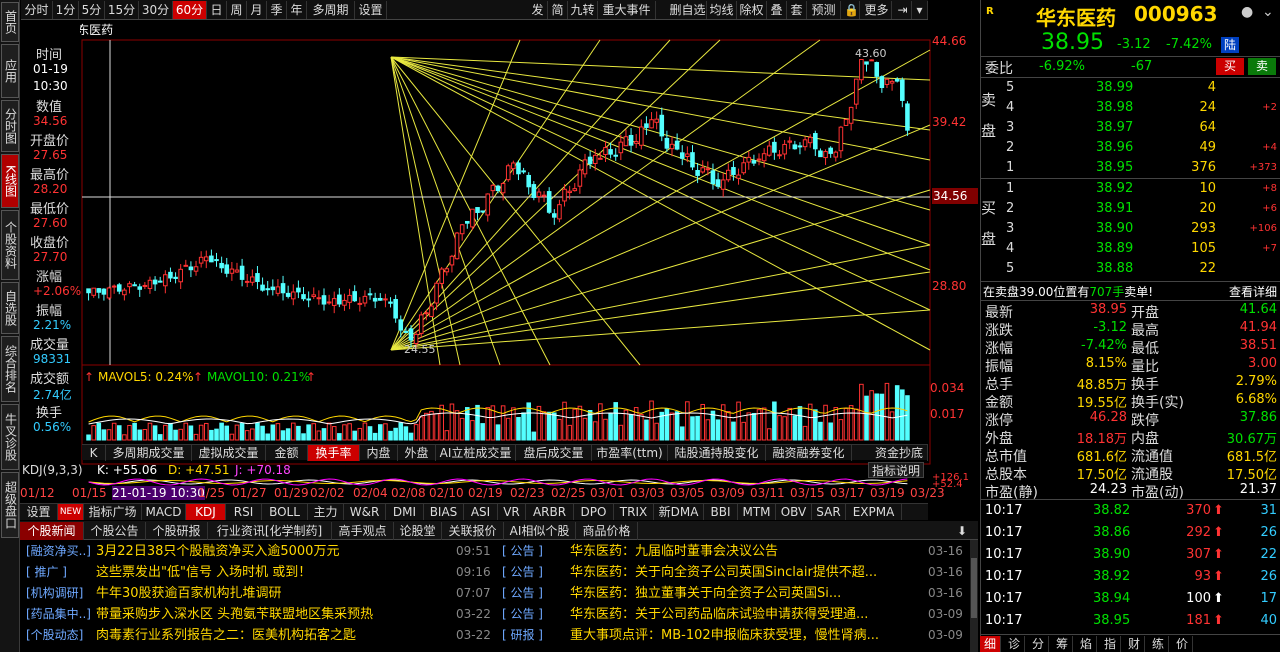  Describe the element at coordinates (809, 453) in the screenshot. I see `ribbon-tab: 融资融券变化` at that location.